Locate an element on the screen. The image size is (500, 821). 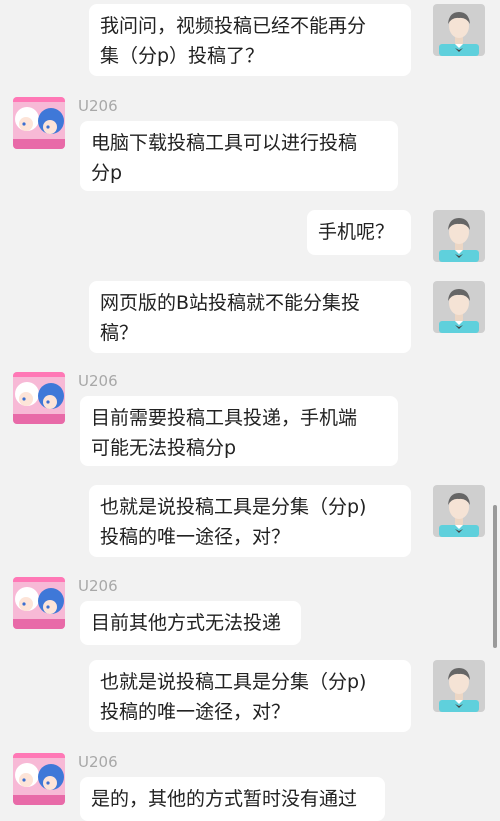
message-text-line: 网页版的B站投稿就不能分集投 is located at coordinates (230, 303).